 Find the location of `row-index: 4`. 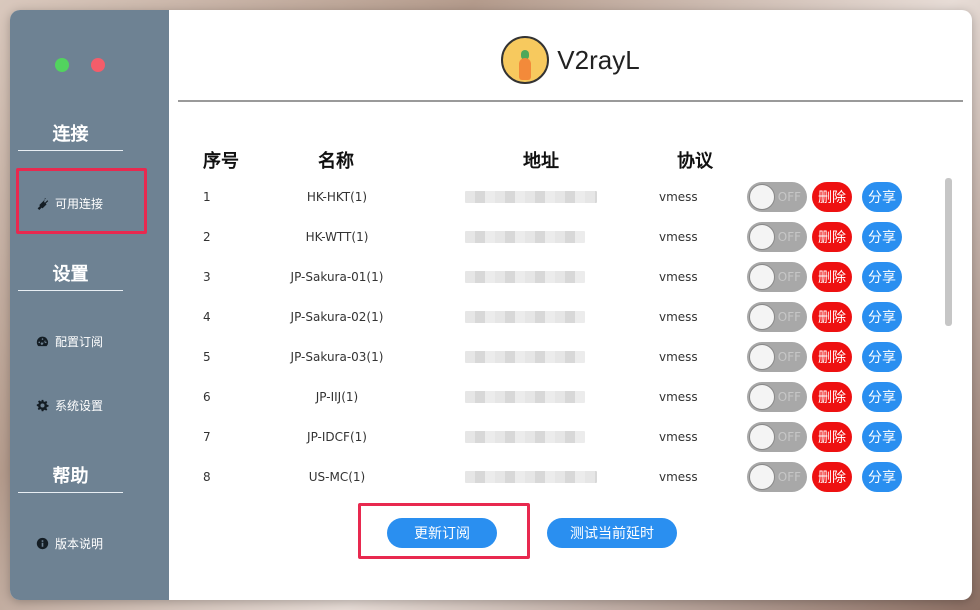

row-index: 4 is located at coordinates (207, 317).